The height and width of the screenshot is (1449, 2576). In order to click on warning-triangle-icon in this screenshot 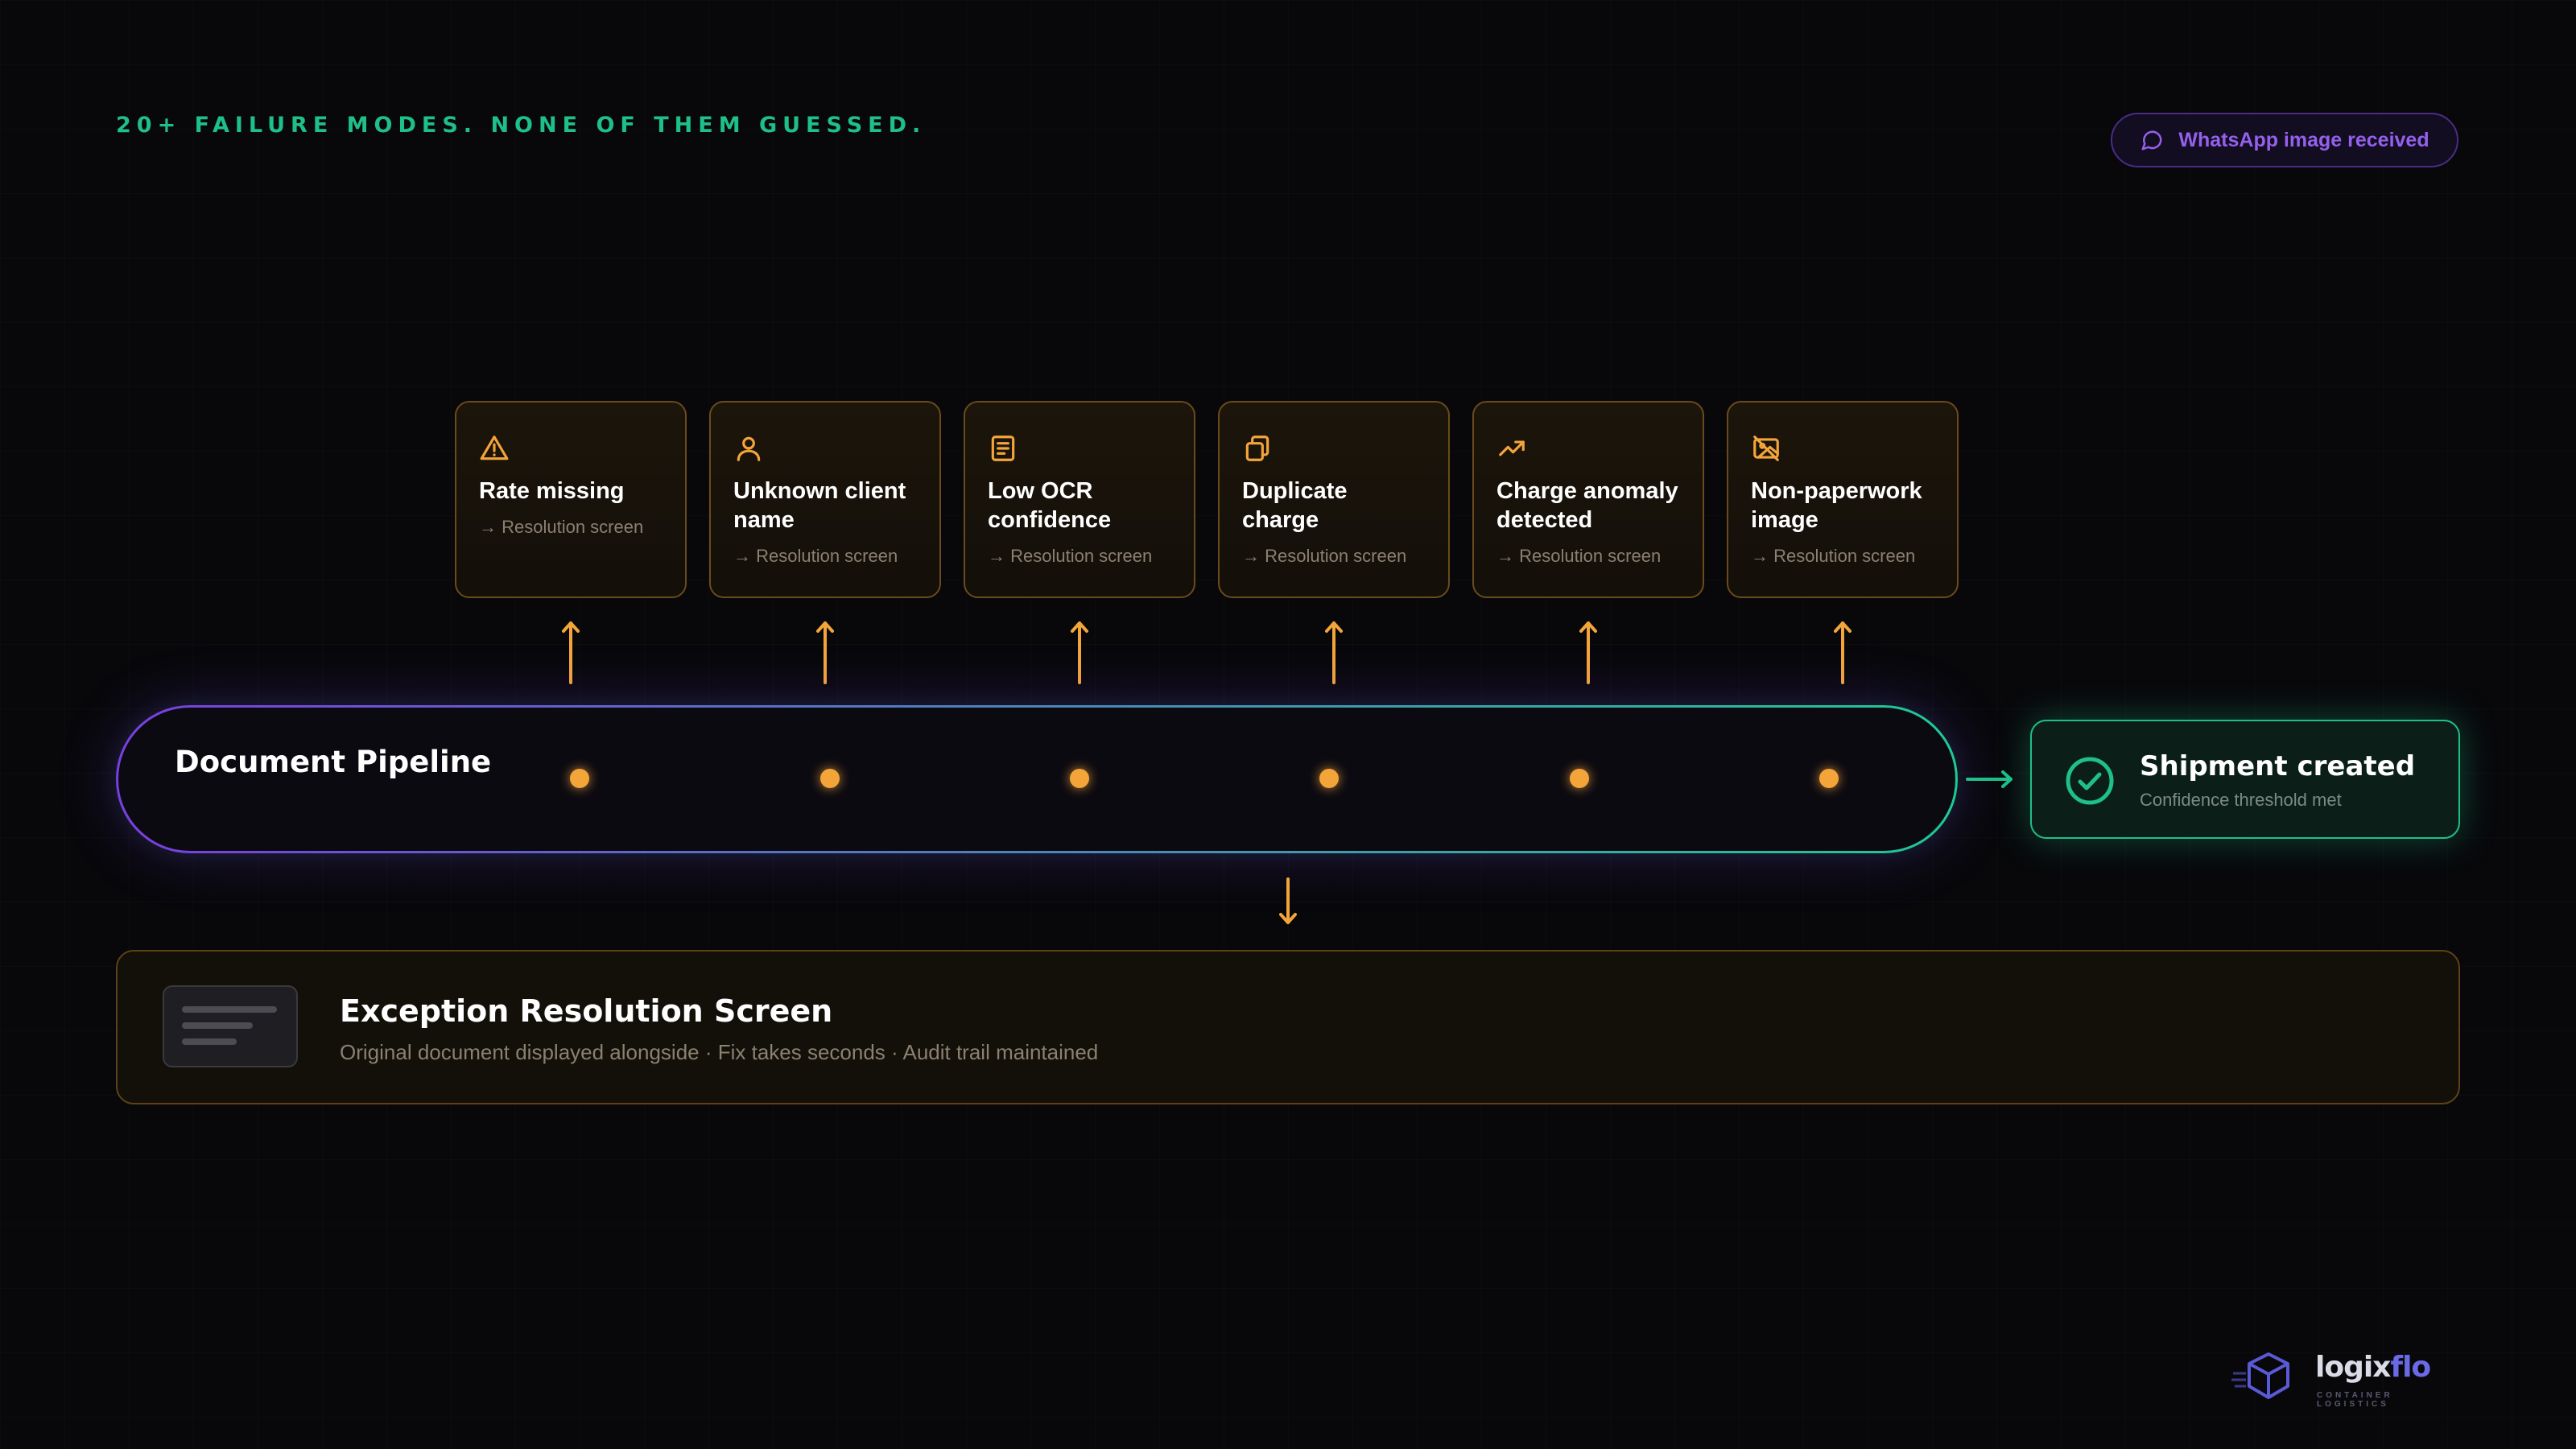, I will do `click(494, 448)`.